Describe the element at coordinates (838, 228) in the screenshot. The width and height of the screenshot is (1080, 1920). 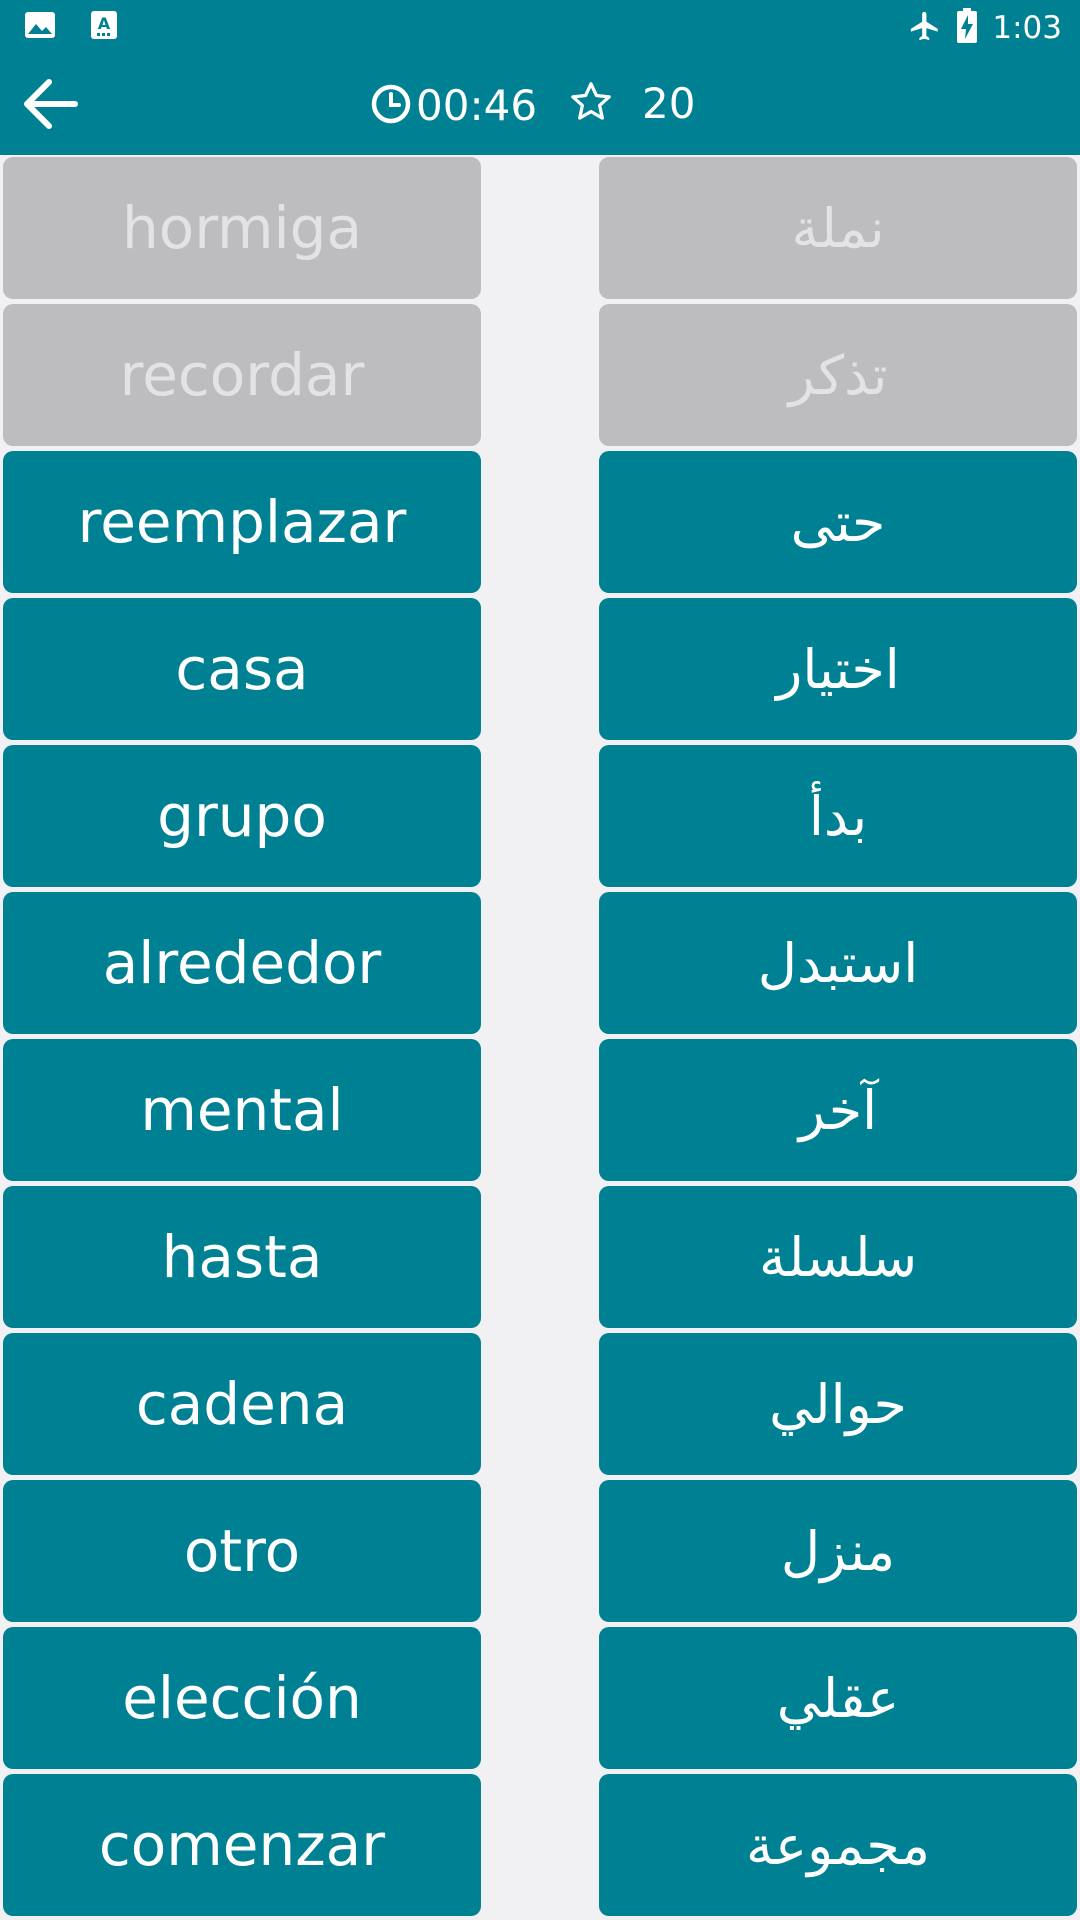
I see `right-word-card: نملة` at that location.